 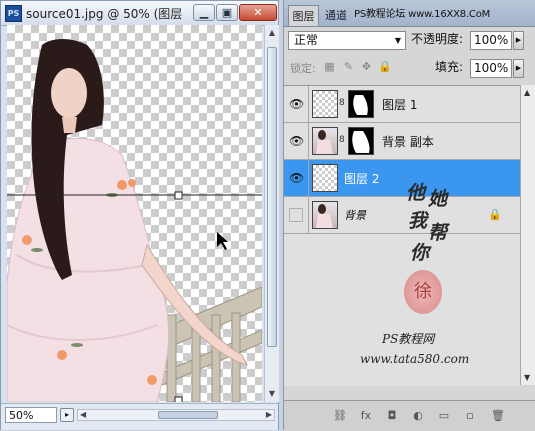 I want to click on fill-flyout-icon: ▶, so click(x=518, y=68).